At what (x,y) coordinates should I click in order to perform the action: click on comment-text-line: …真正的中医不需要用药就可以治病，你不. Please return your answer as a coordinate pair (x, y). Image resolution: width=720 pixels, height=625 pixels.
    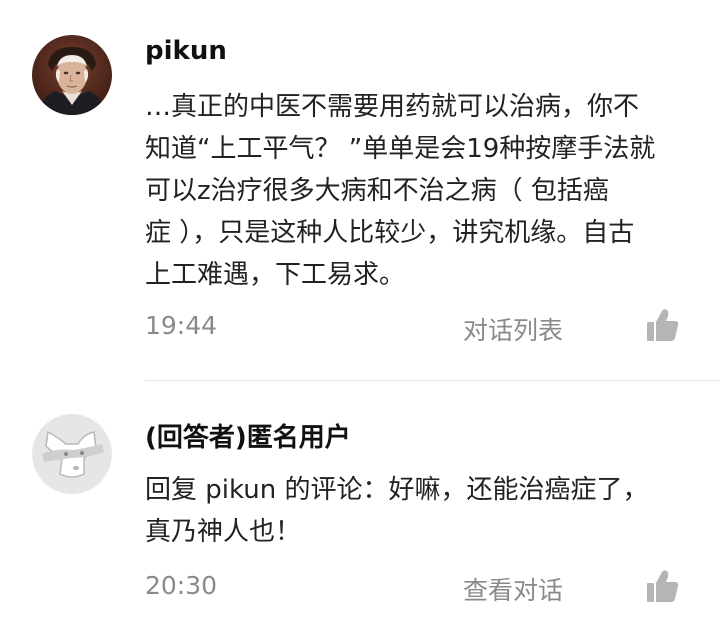
    Looking at the image, I should click on (392, 107).